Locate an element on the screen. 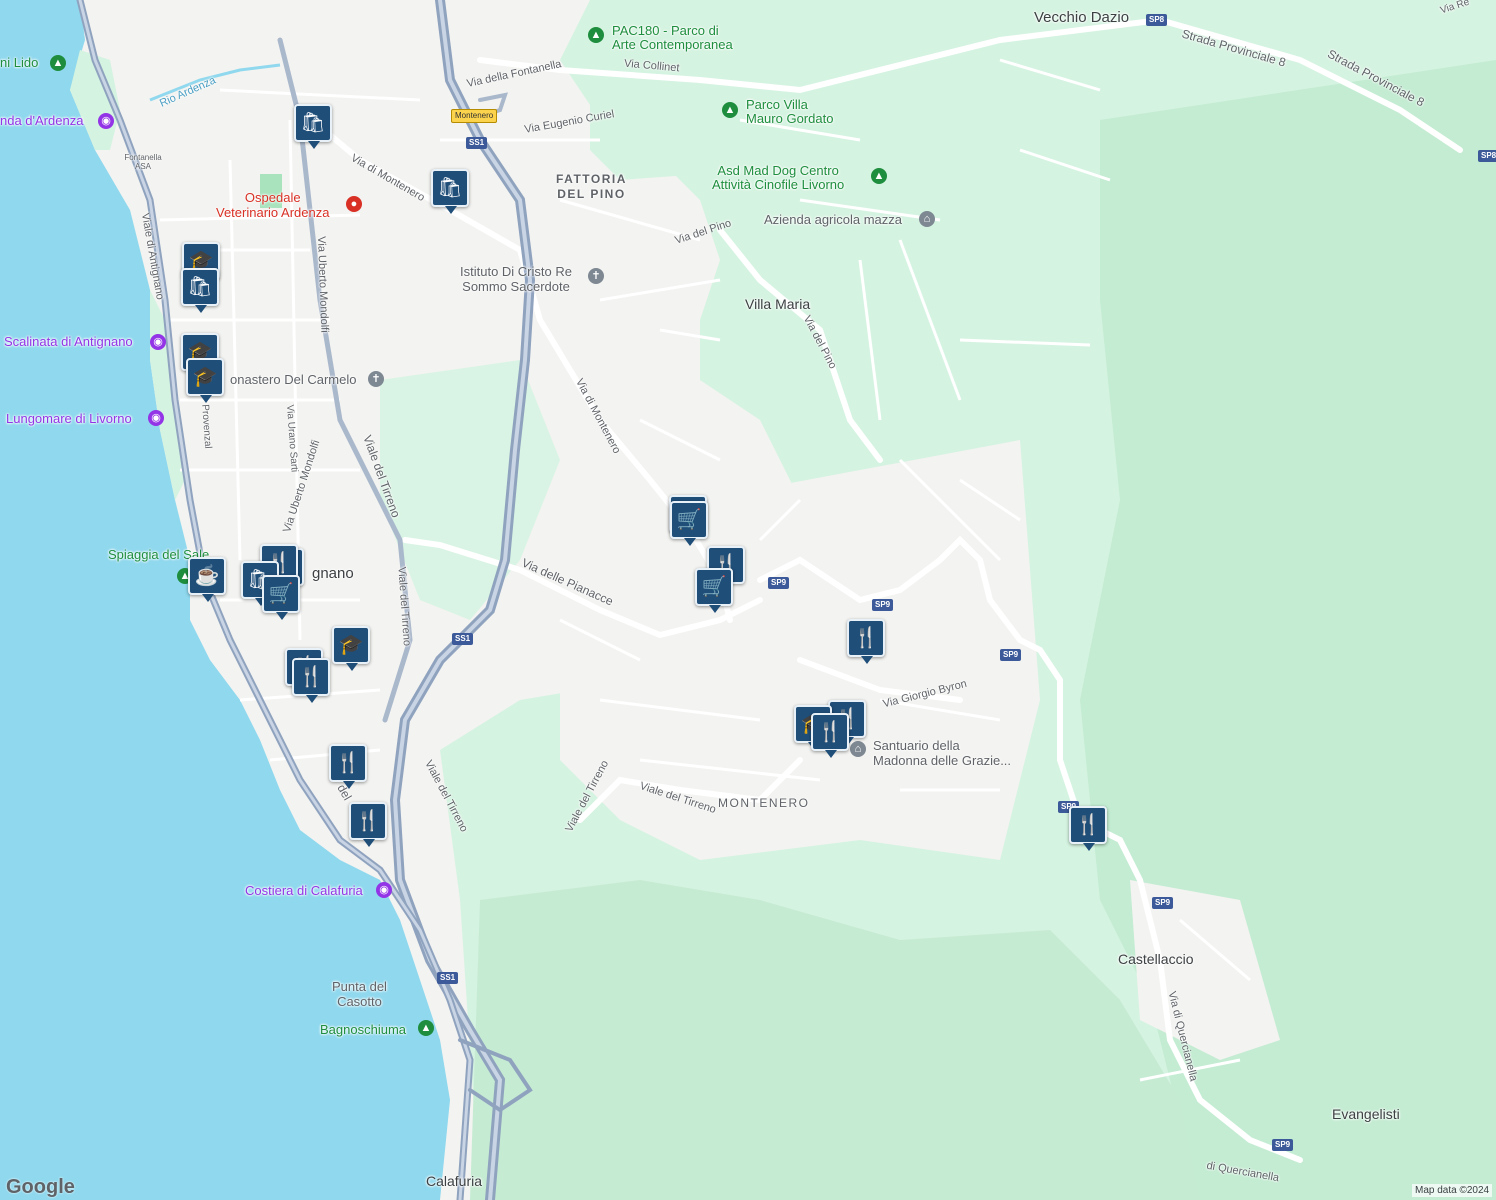 Image resolution: width=1496 pixels, height=1200 pixels. poi-line: Parco Villa is located at coordinates (777, 104).